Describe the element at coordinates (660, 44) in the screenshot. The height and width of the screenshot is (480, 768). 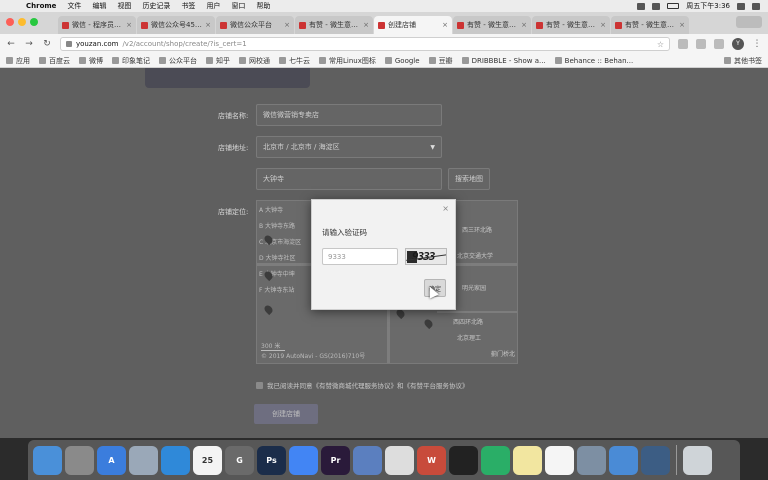
I see `bookmark-star-icon: ☆` at that location.